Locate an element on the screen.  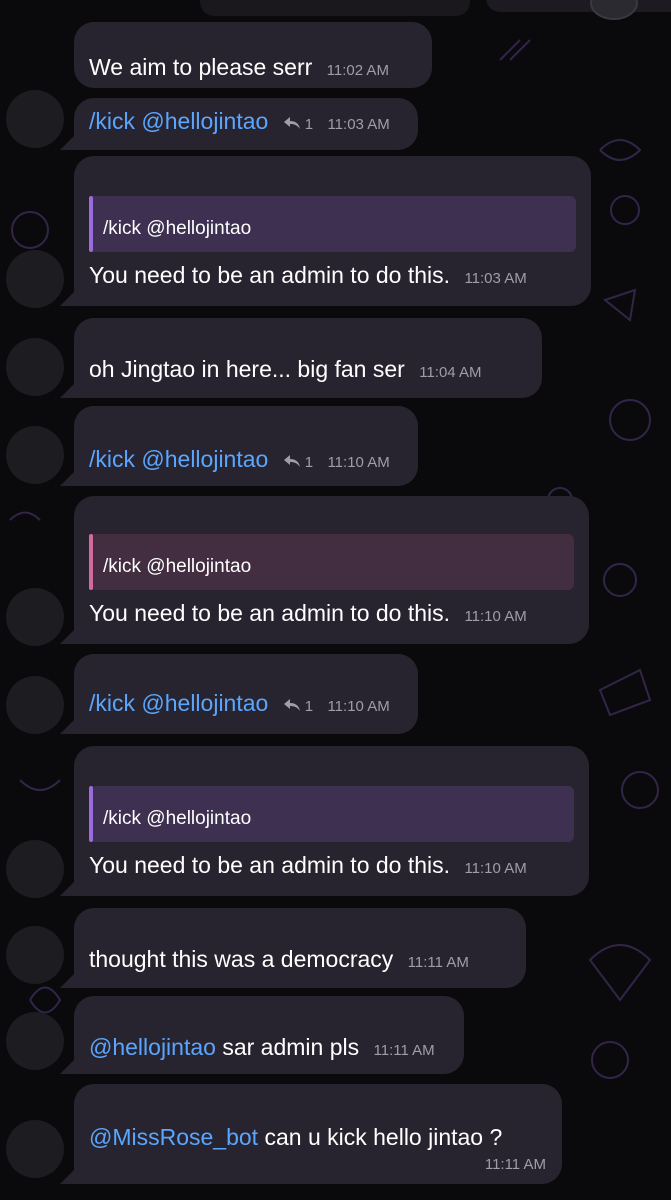
chat-header-subtitle: 186 members, 33 online is located at coordinates (335, 8).